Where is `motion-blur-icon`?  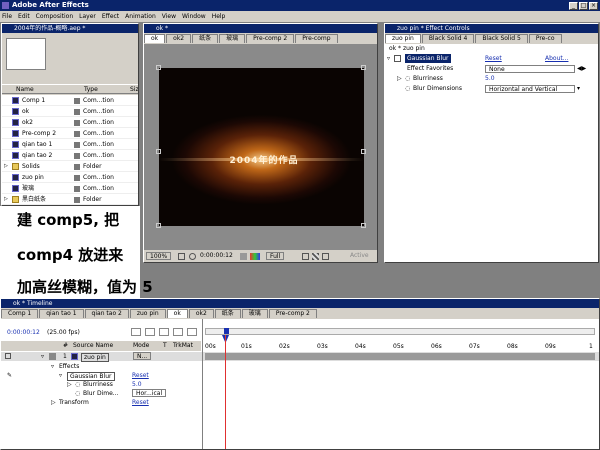 motion-blur-icon is located at coordinates (178, 332).